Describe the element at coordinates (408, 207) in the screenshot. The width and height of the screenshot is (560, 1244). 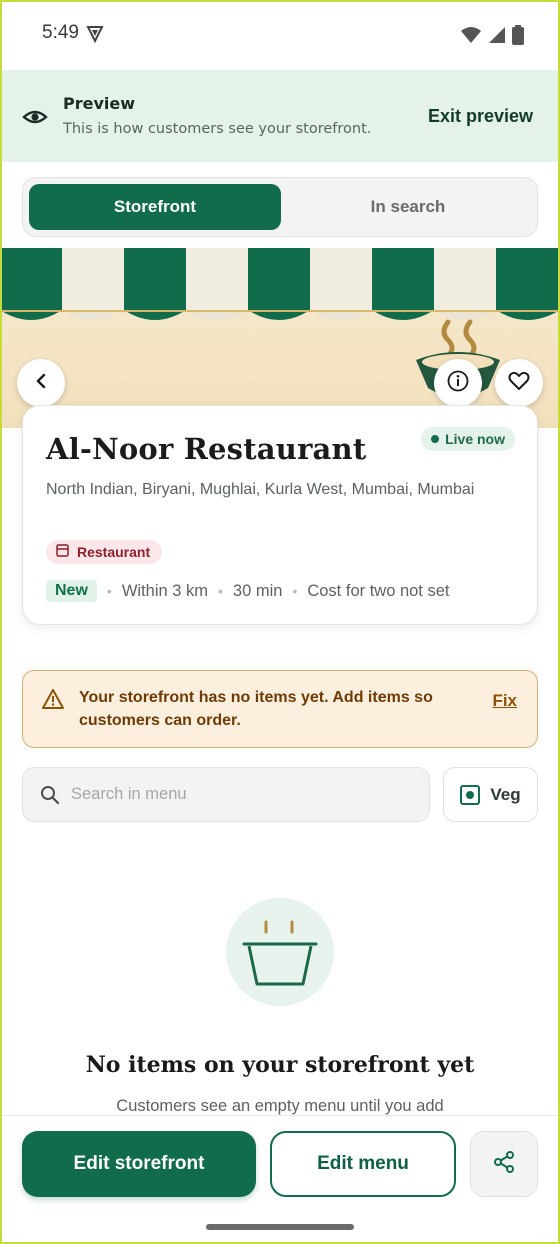
I see `tab-in-search: In search` at that location.